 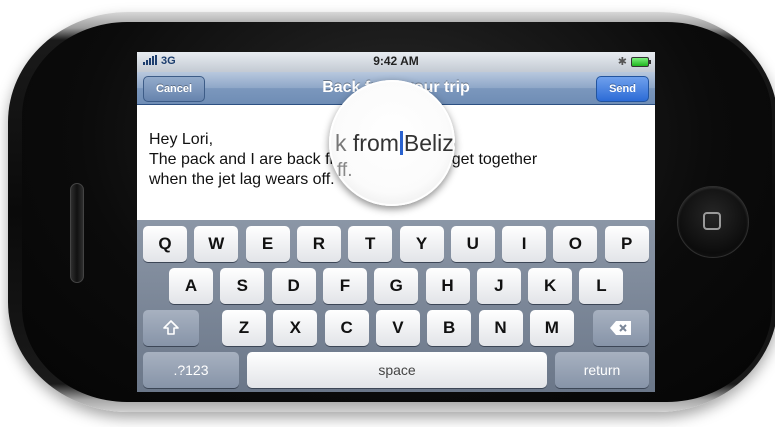 What do you see at coordinates (375, 143) in the screenshot?
I see `loupe-word: from` at bounding box center [375, 143].